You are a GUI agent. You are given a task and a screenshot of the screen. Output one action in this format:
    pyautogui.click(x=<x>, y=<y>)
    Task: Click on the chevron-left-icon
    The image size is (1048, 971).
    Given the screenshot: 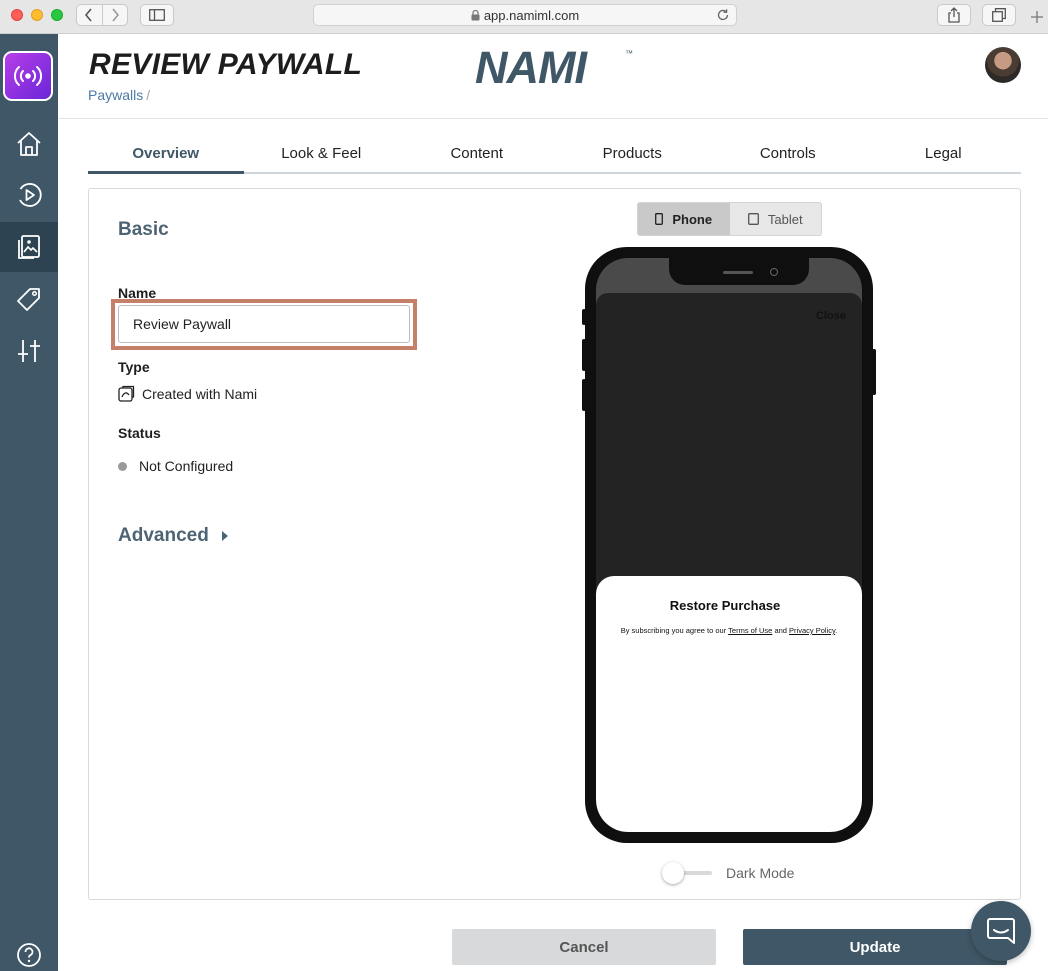 What is the action you would take?
    pyautogui.click(x=88, y=15)
    